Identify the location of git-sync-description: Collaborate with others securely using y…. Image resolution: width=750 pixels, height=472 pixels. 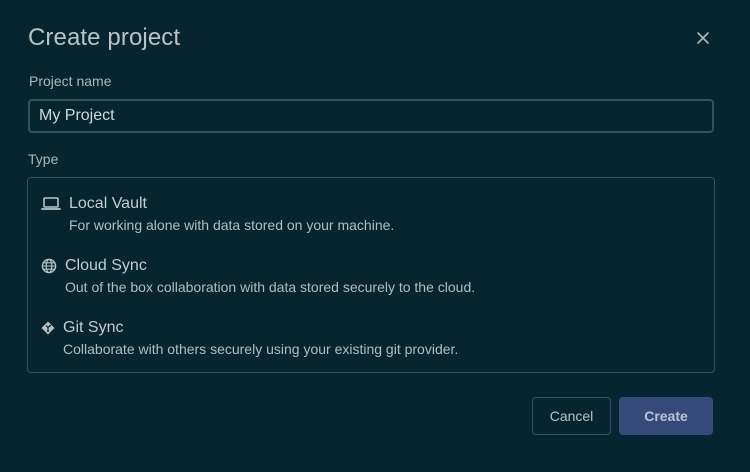
(261, 349).